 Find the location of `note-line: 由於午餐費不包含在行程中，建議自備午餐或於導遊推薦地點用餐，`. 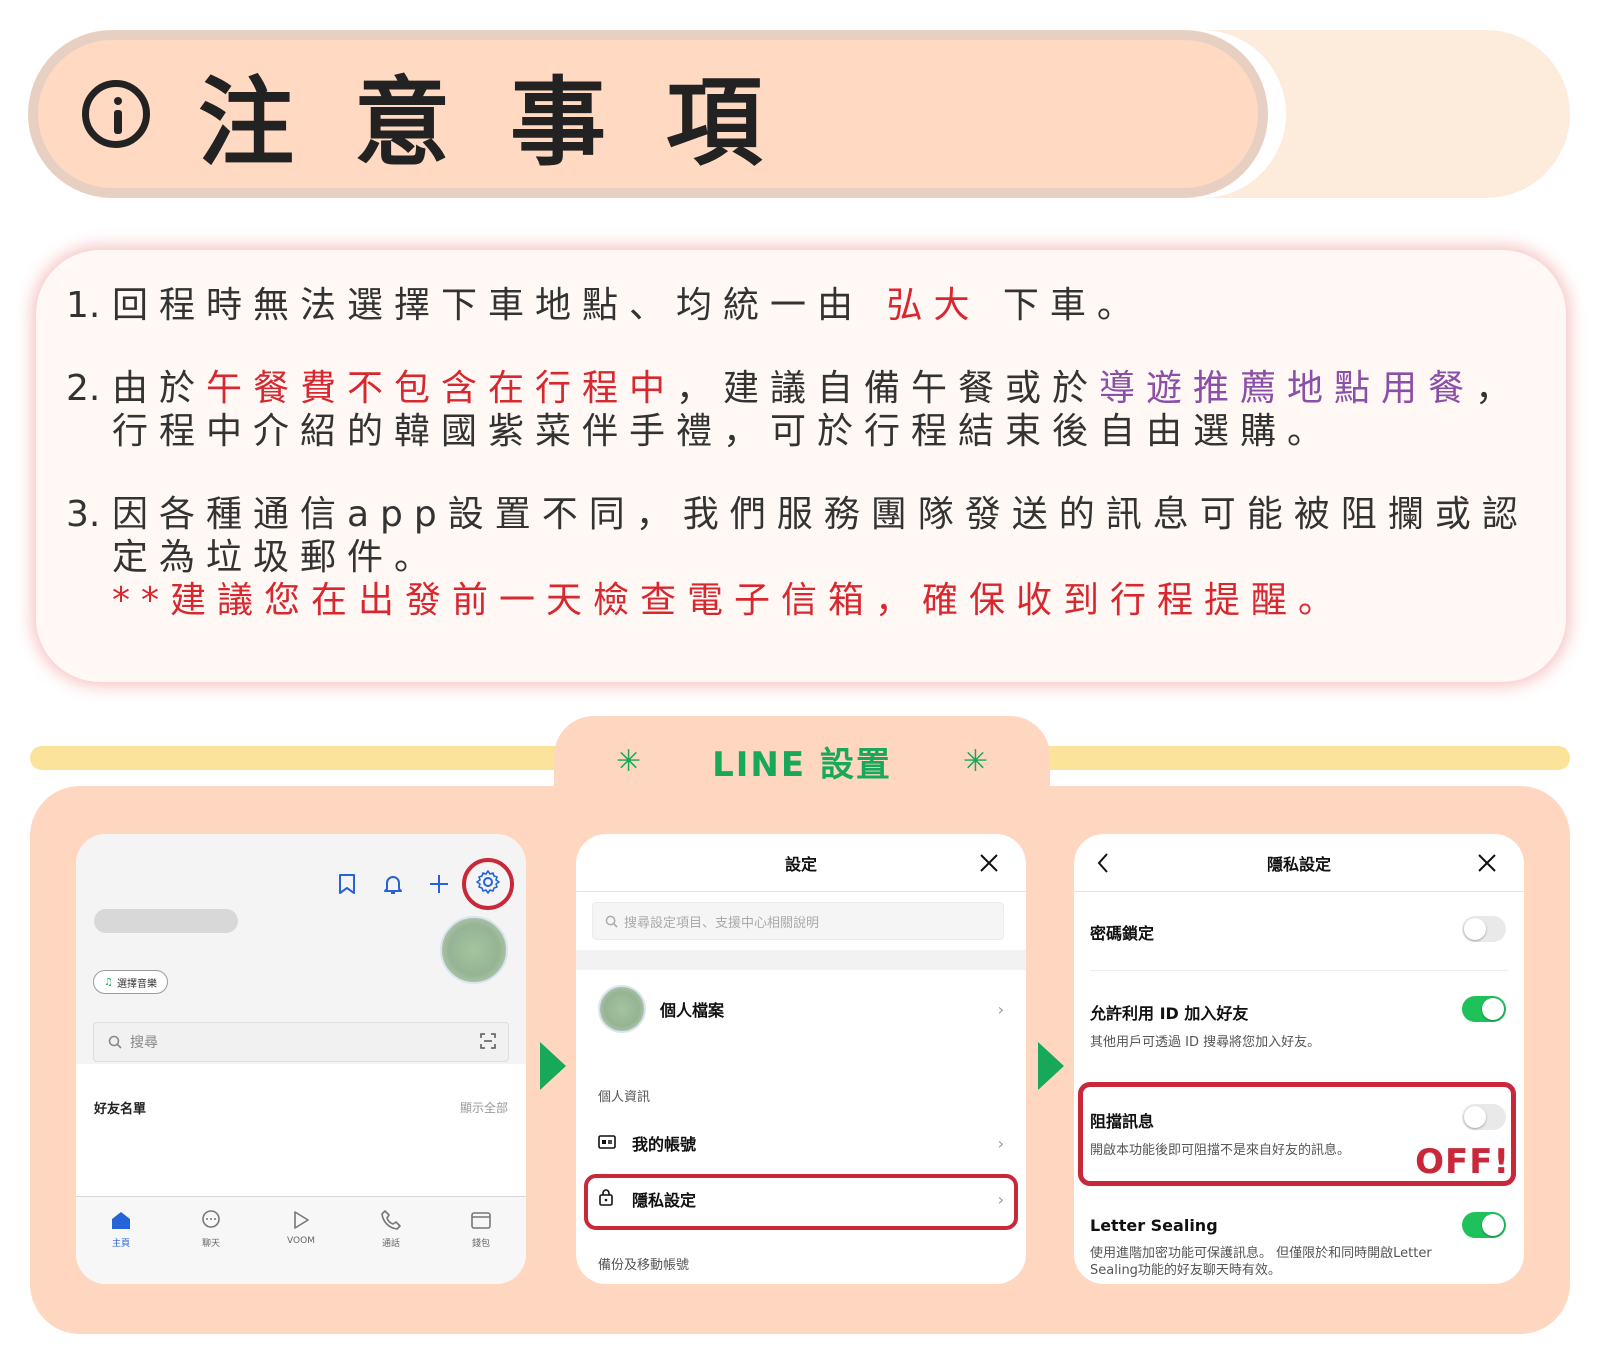

note-line: 由於午餐費不包含在行程中，建議自備午餐或於導遊推薦地點用餐， is located at coordinates (822, 388).